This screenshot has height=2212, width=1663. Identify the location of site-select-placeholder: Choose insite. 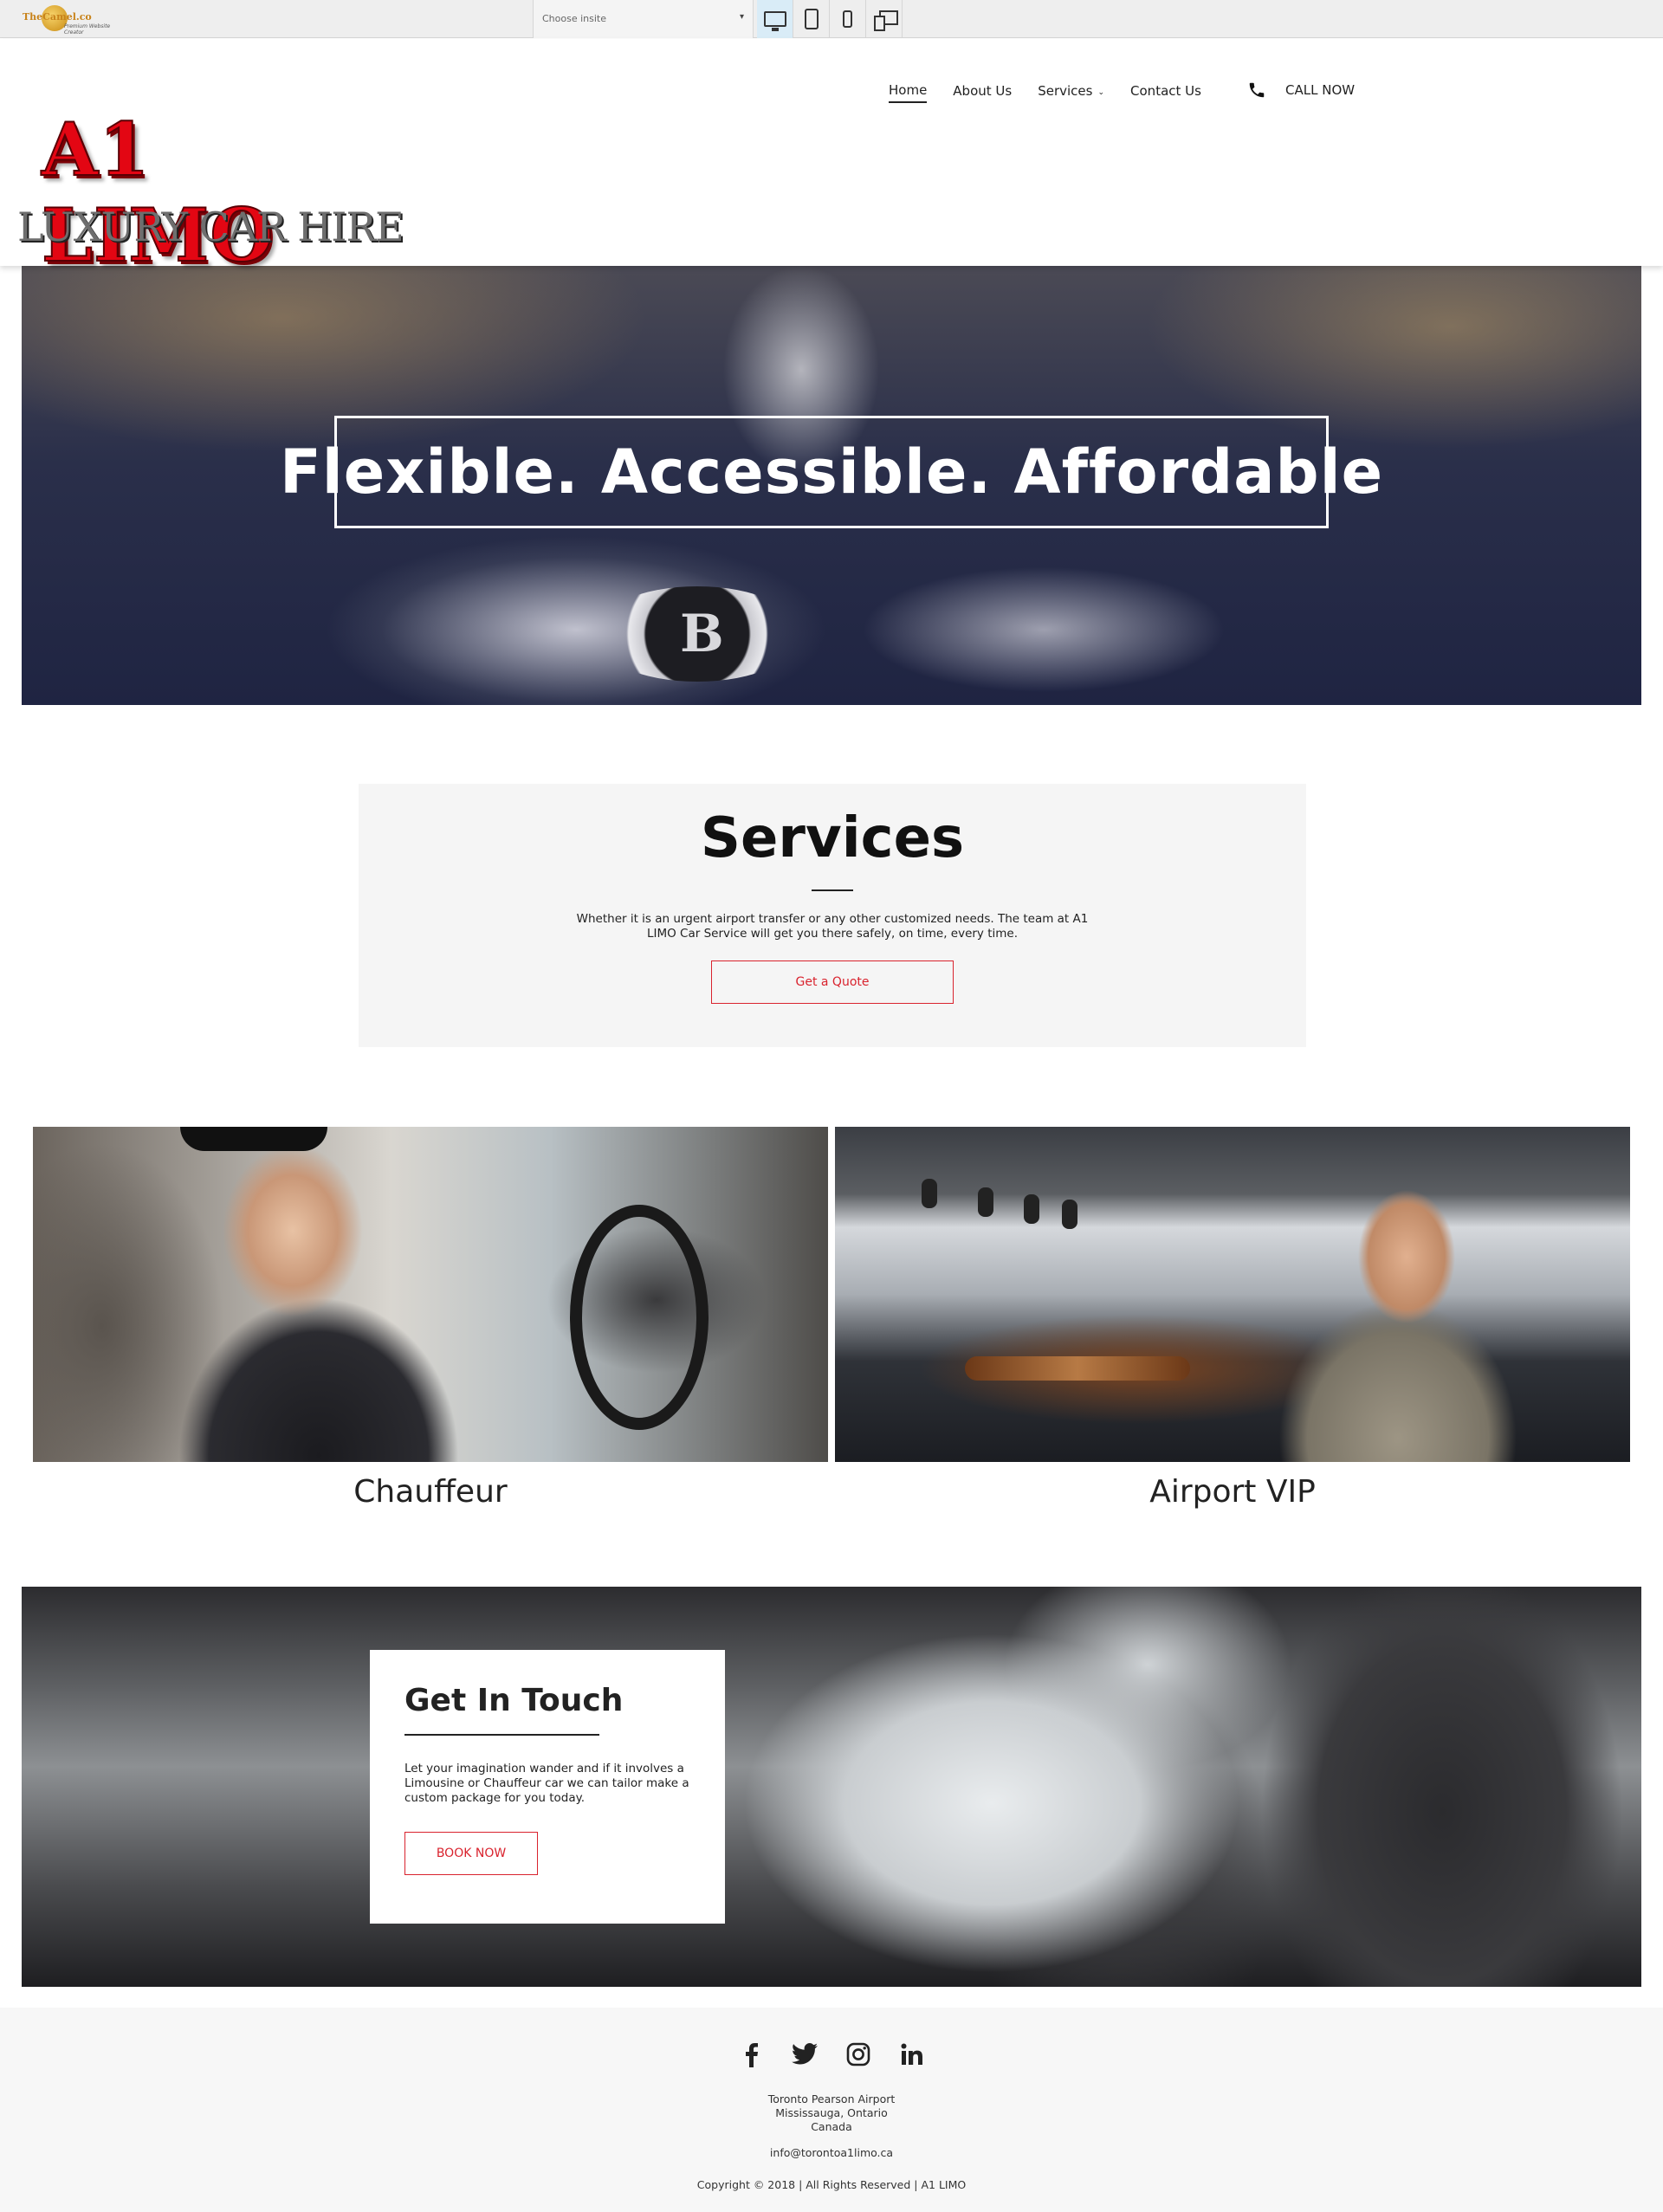
(574, 18).